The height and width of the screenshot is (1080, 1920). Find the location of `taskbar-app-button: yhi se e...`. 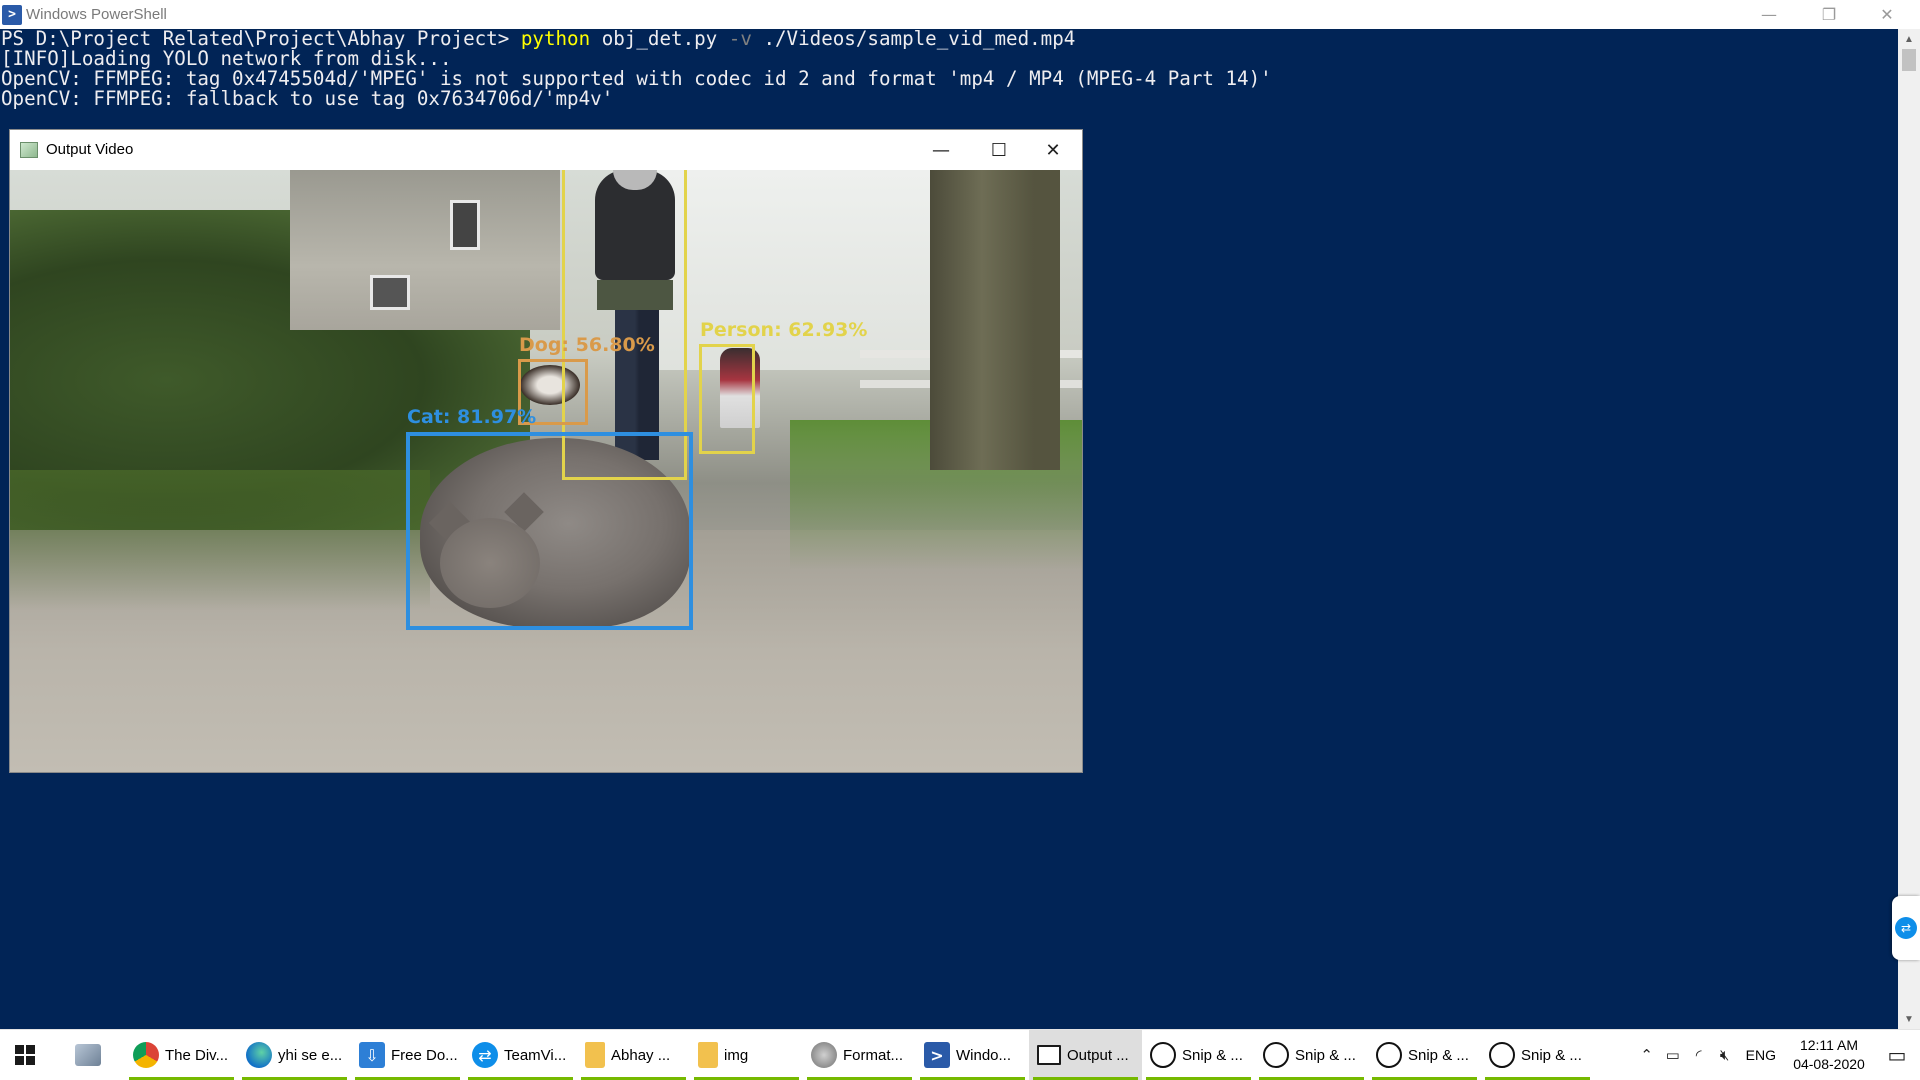

taskbar-app-button: yhi se e... is located at coordinates (294, 1055).